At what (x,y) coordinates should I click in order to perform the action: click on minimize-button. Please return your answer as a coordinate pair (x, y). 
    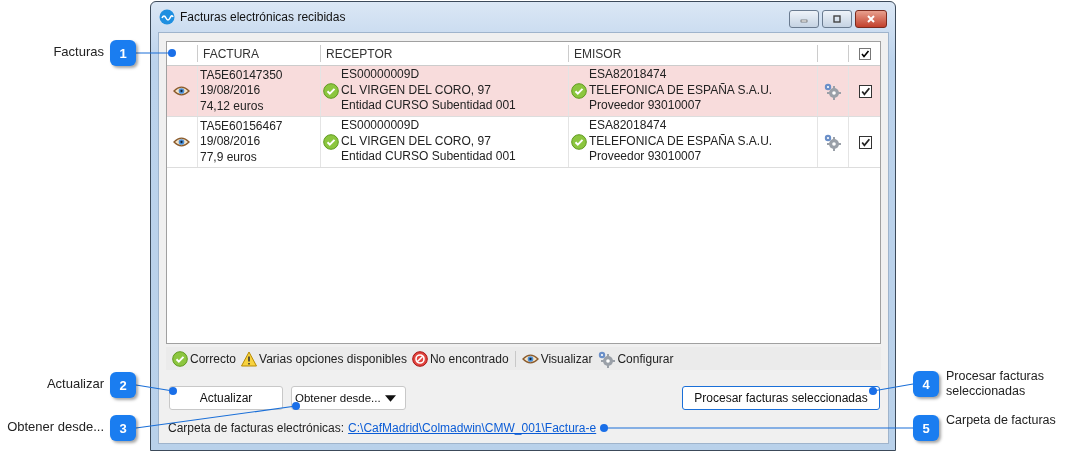
    Looking at the image, I should click on (804, 19).